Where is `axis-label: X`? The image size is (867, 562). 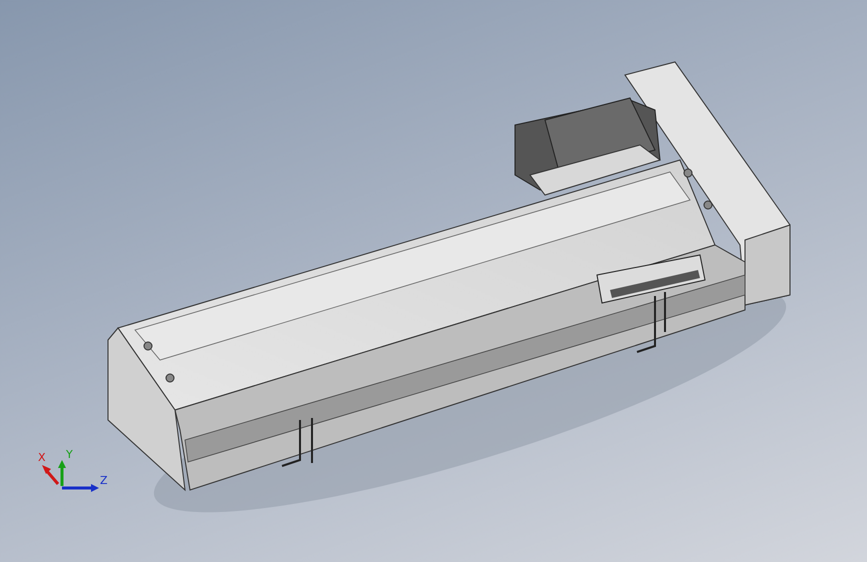 axis-label: X is located at coordinates (42, 457).